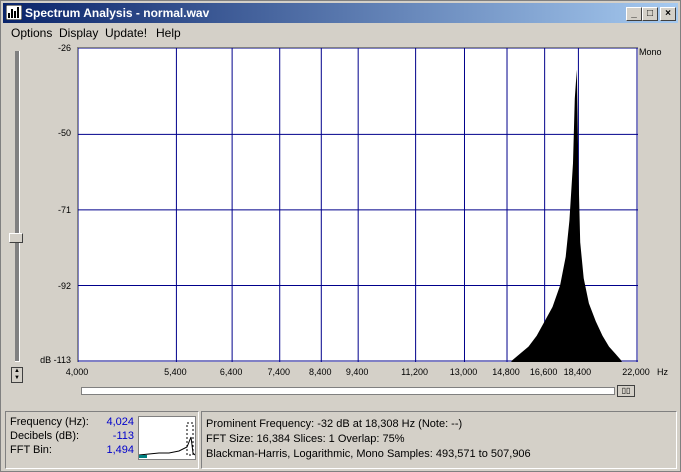 The height and width of the screenshot is (472, 681). Describe the element at coordinates (357, 372) in the screenshot. I see `x-tick-label: 9,400` at that location.